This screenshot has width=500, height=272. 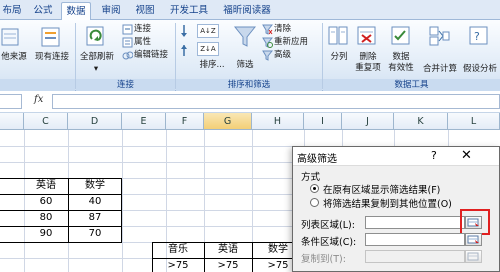 What do you see at coordinates (415, 222) in the screenshot?
I see `list-range-input` at bounding box center [415, 222].